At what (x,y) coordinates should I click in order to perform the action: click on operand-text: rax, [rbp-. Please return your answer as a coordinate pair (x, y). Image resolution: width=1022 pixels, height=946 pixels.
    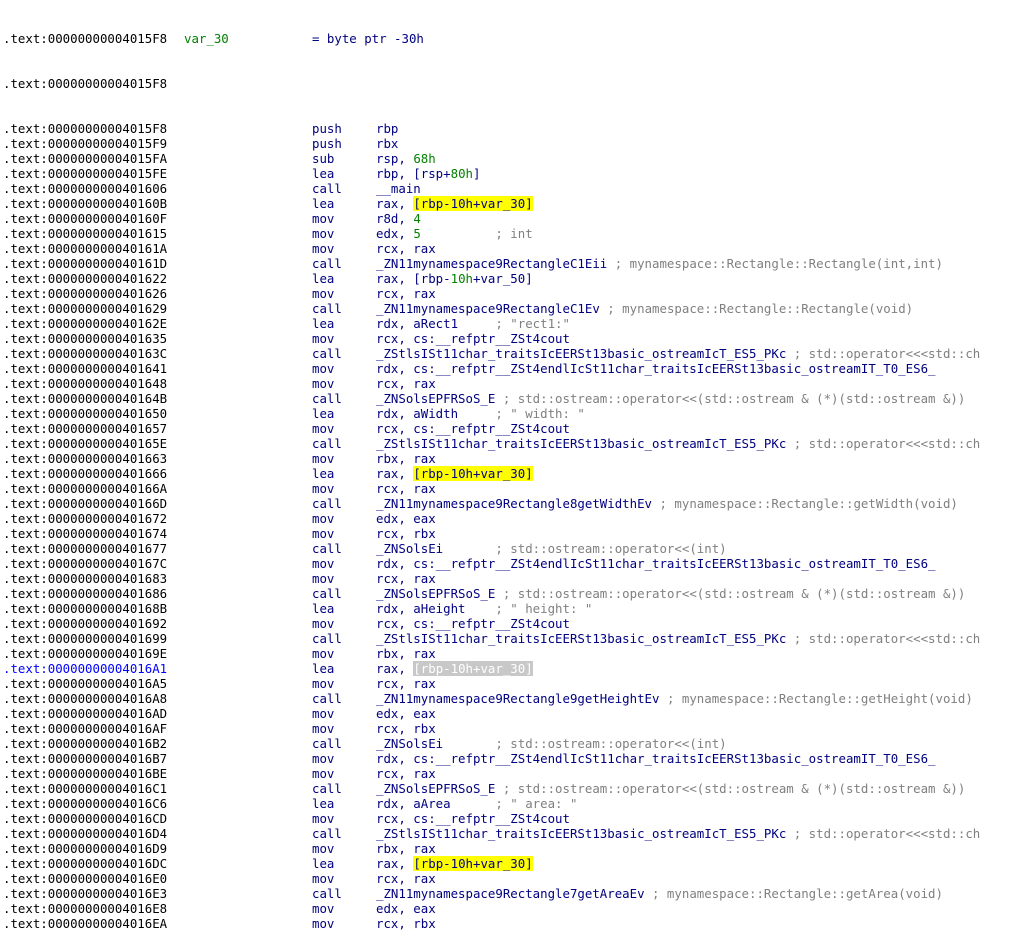
    Looking at the image, I should click on (413, 278).